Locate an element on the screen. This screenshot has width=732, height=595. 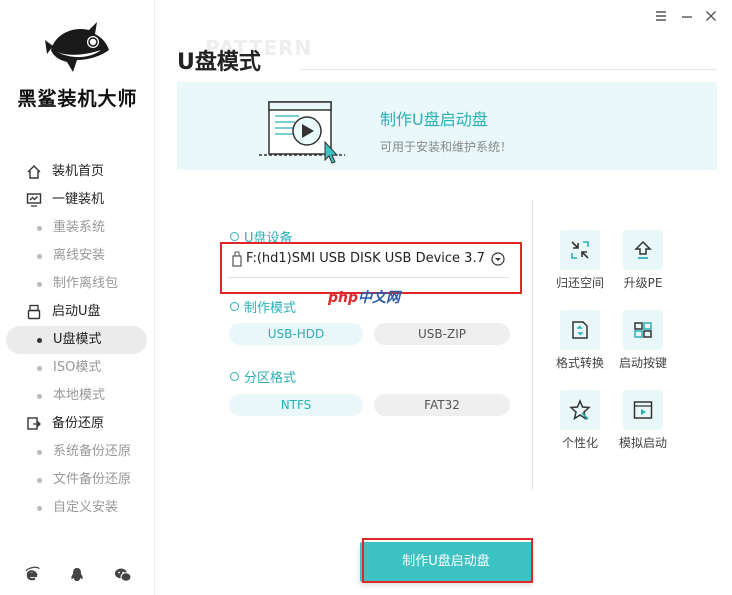
sidebar-item-file-backup: 文件备份还原 is located at coordinates (77, 480).